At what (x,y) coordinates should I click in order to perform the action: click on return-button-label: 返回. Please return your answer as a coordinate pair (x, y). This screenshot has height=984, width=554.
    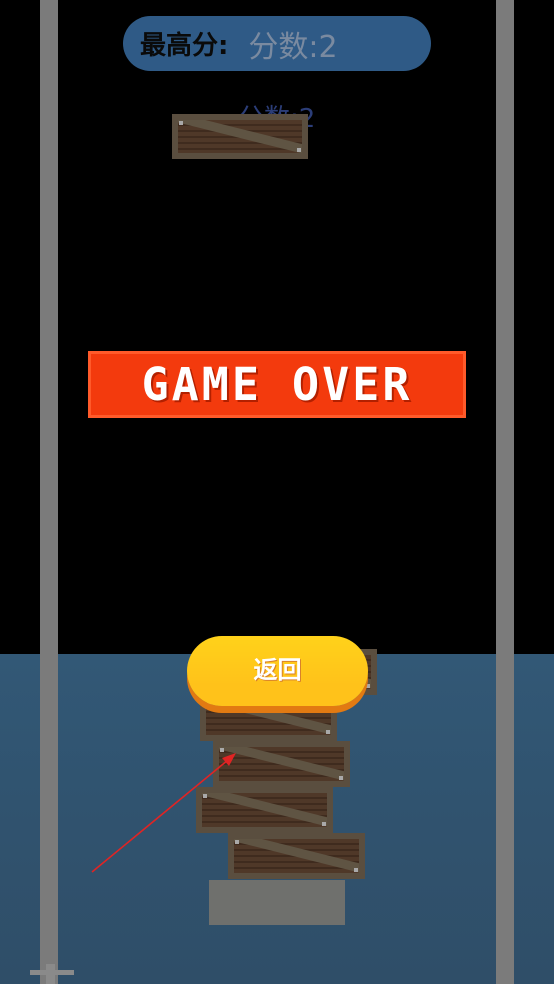
    Looking at the image, I should click on (277, 669).